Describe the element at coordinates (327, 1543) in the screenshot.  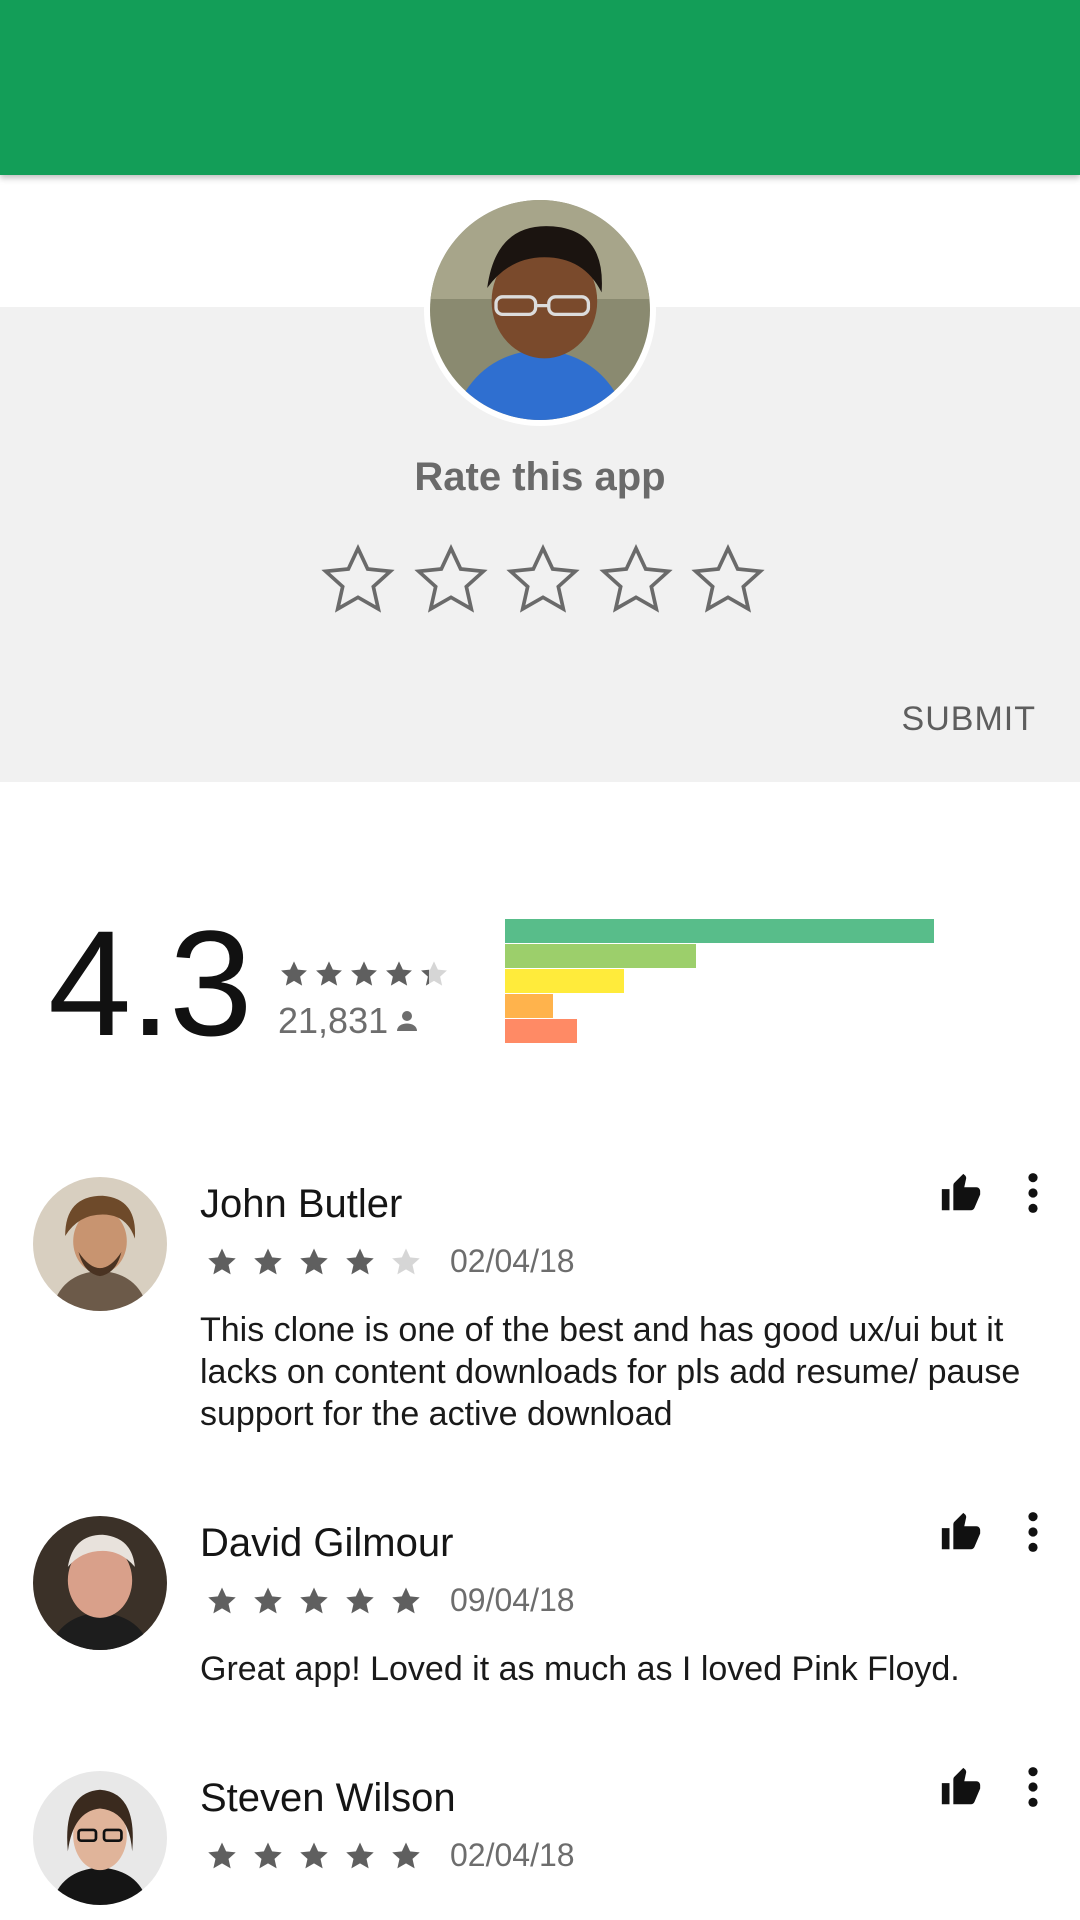
I see `reviewer-name: David Gilmour` at that location.